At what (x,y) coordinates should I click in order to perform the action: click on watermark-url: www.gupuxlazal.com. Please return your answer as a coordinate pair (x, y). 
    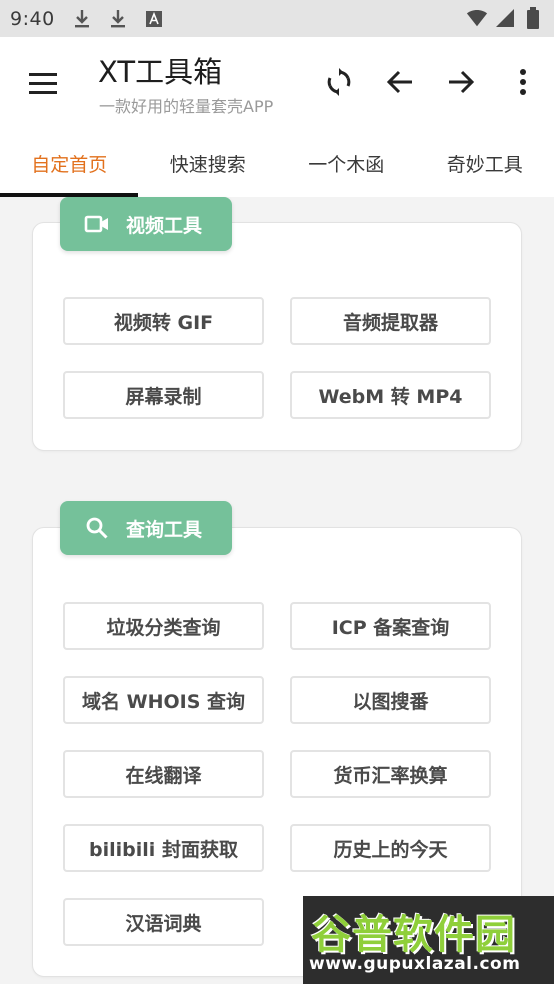
    Looking at the image, I should click on (415, 964).